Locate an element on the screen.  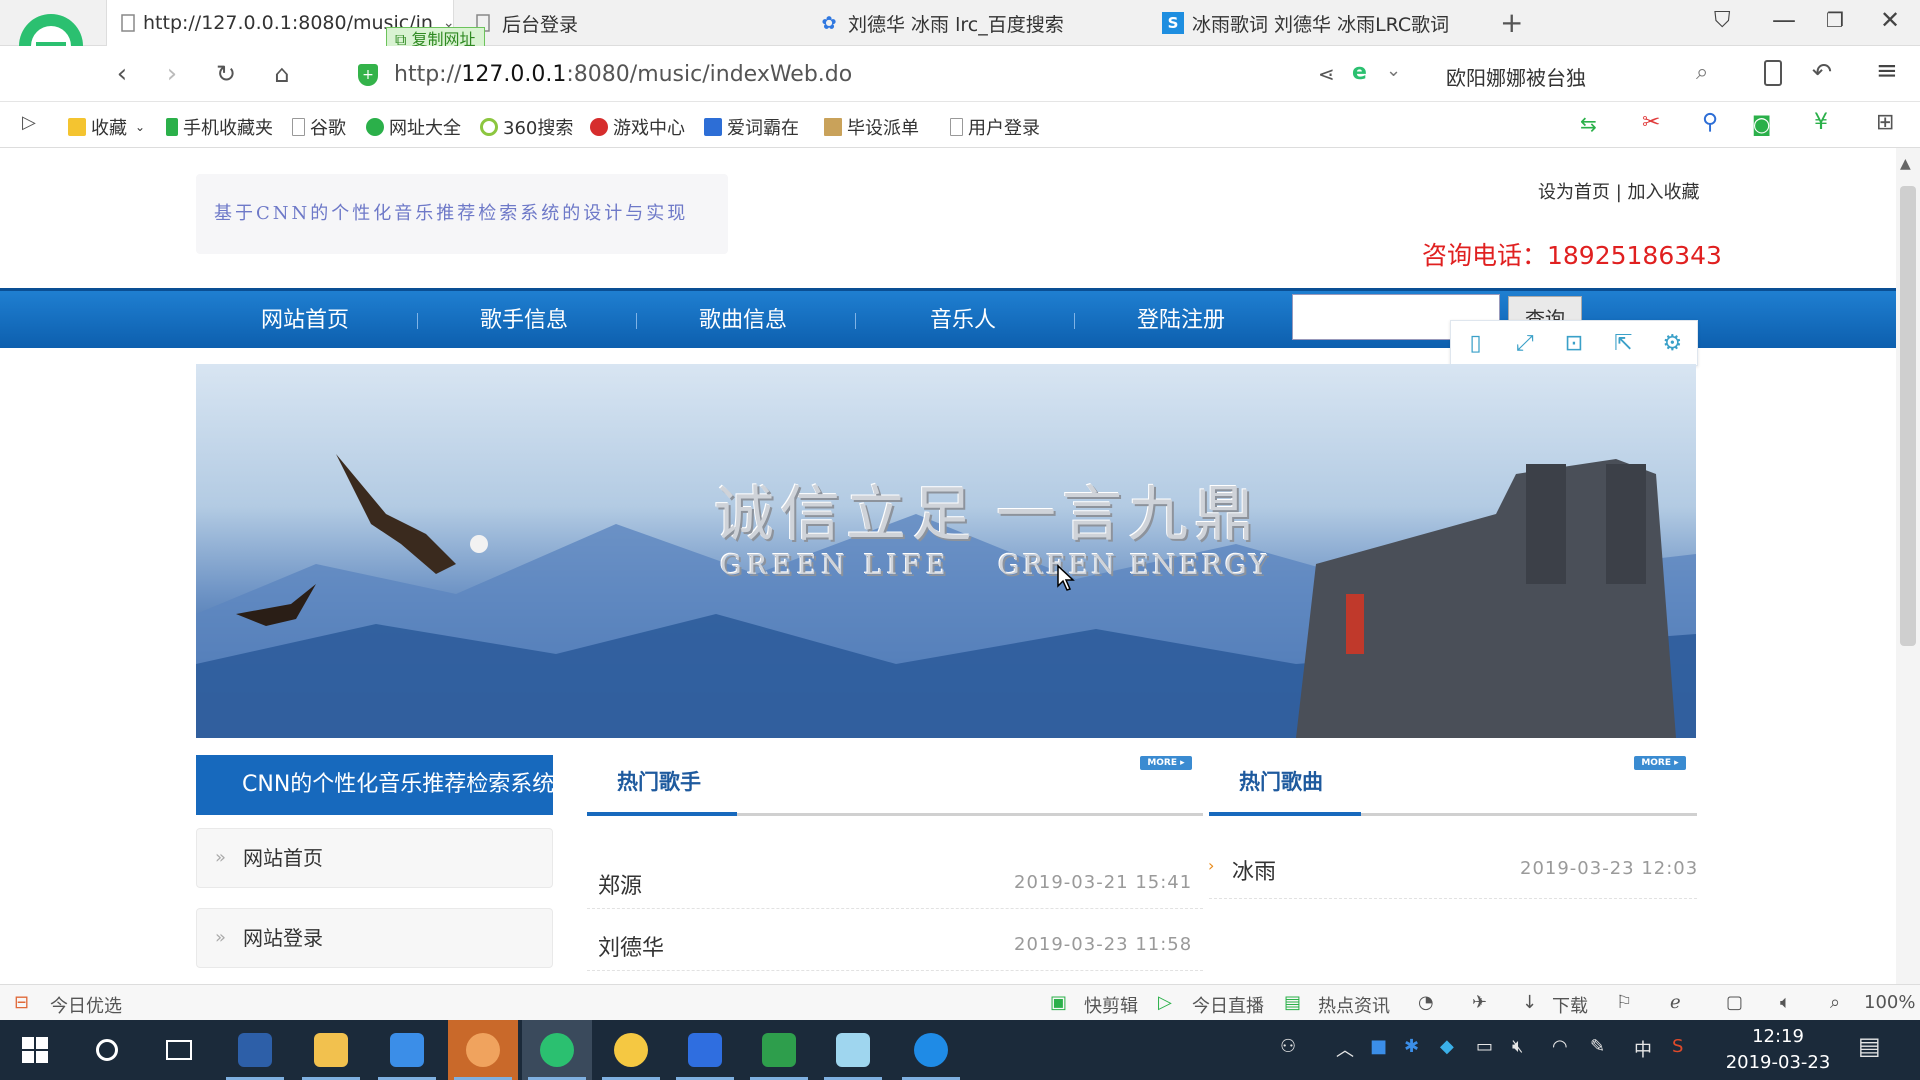
scroll-up-icon: ▲ is located at coordinates (1905, 164).